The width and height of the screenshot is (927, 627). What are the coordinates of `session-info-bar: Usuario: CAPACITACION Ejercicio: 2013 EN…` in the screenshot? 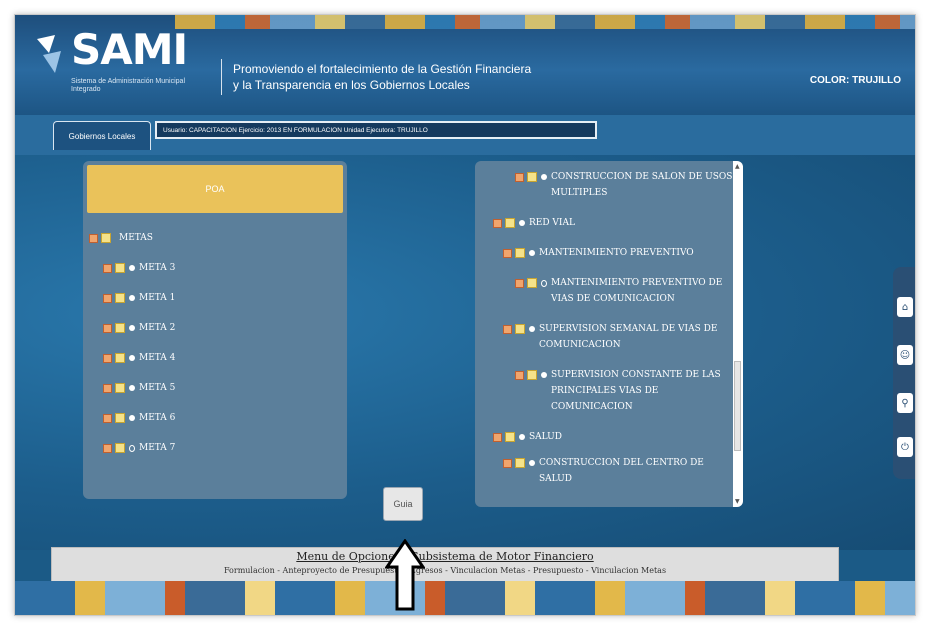 It's located at (376, 130).